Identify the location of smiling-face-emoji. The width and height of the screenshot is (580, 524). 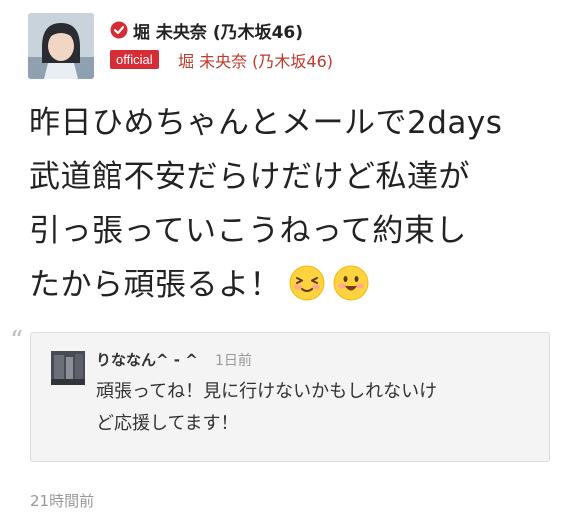
(351, 283).